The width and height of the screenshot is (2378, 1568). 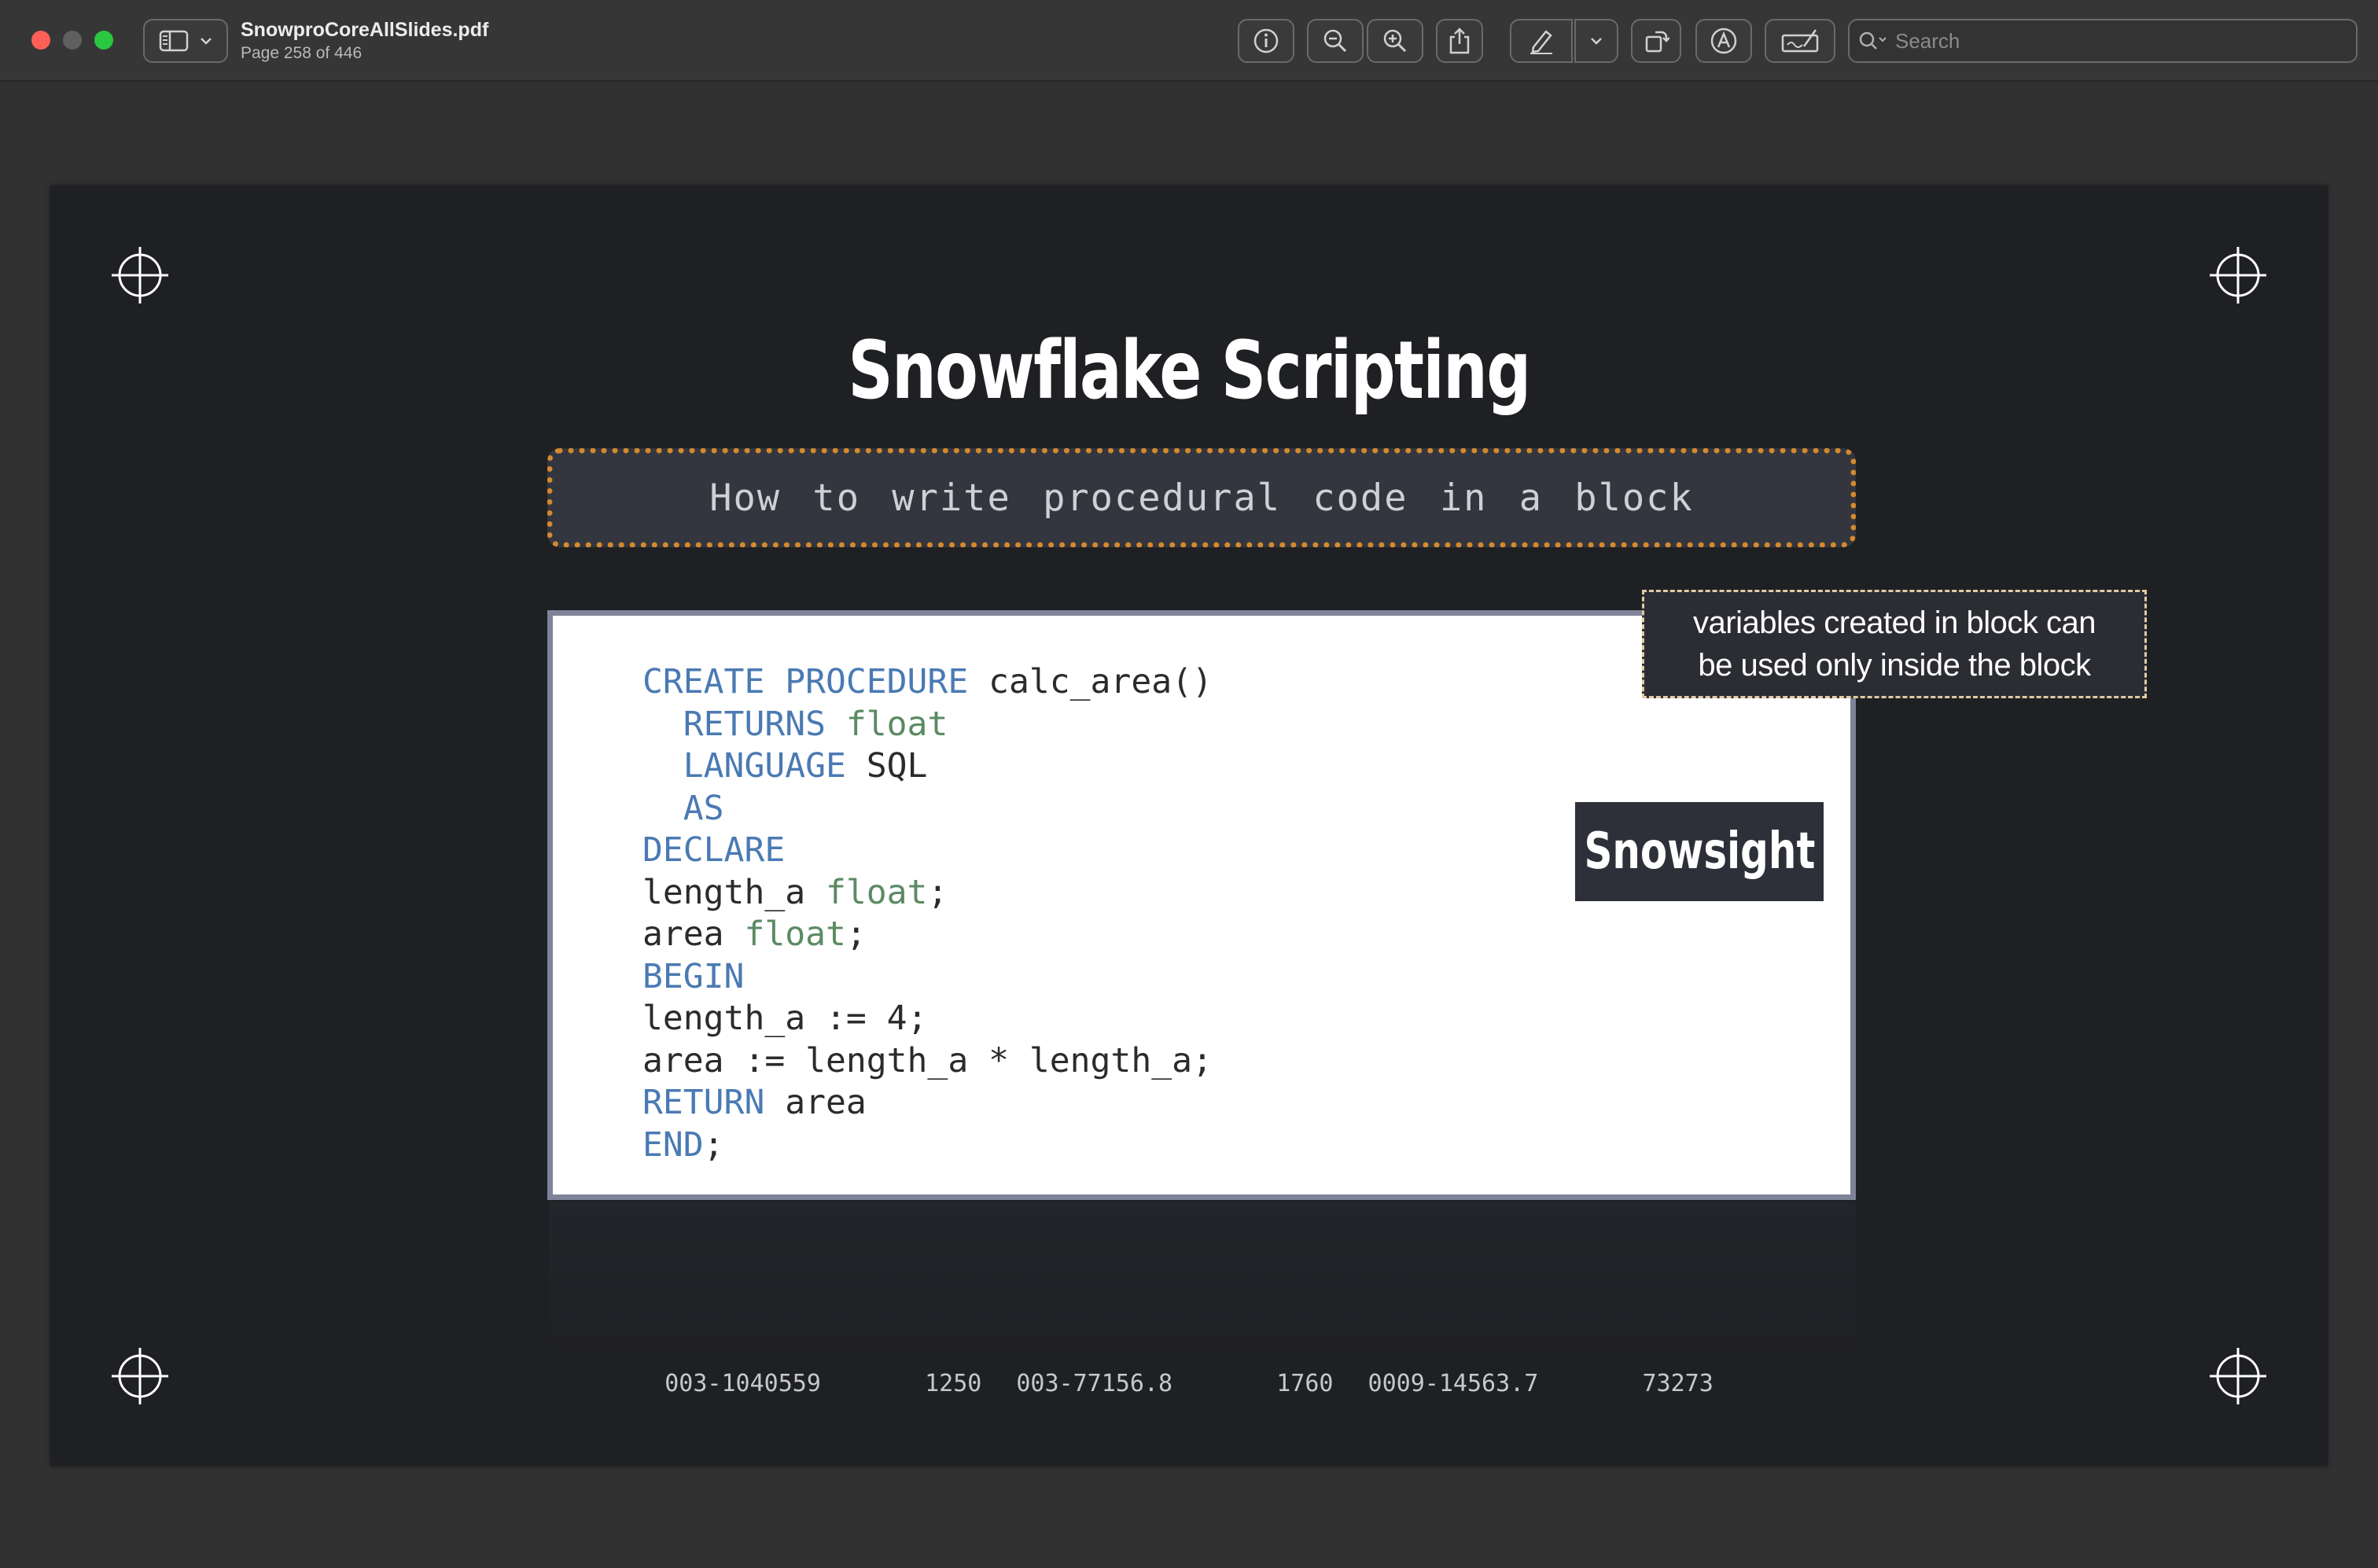 I want to click on code-text: length_a := 4;, so click(x=785, y=1018).